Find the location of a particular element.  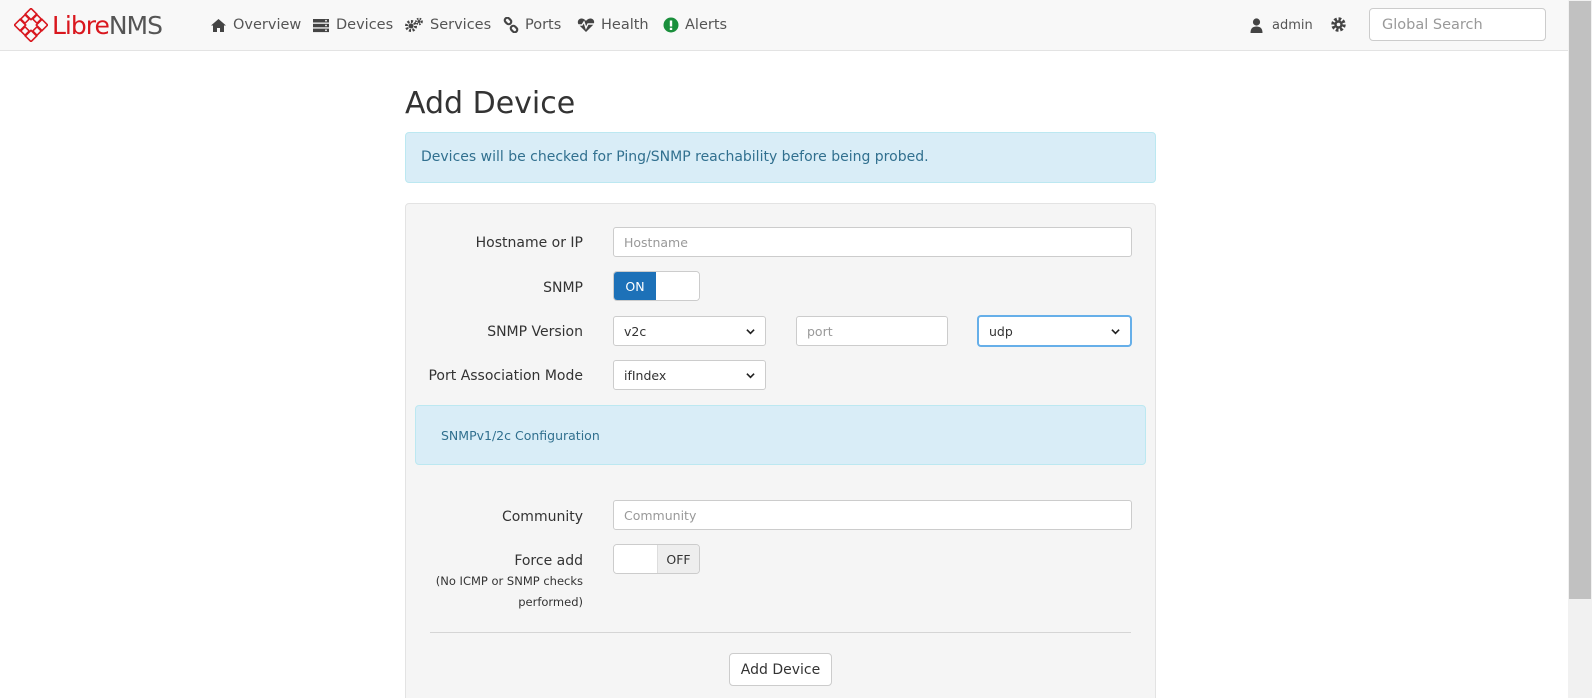

force-add-toggle: OFF is located at coordinates (656, 559).